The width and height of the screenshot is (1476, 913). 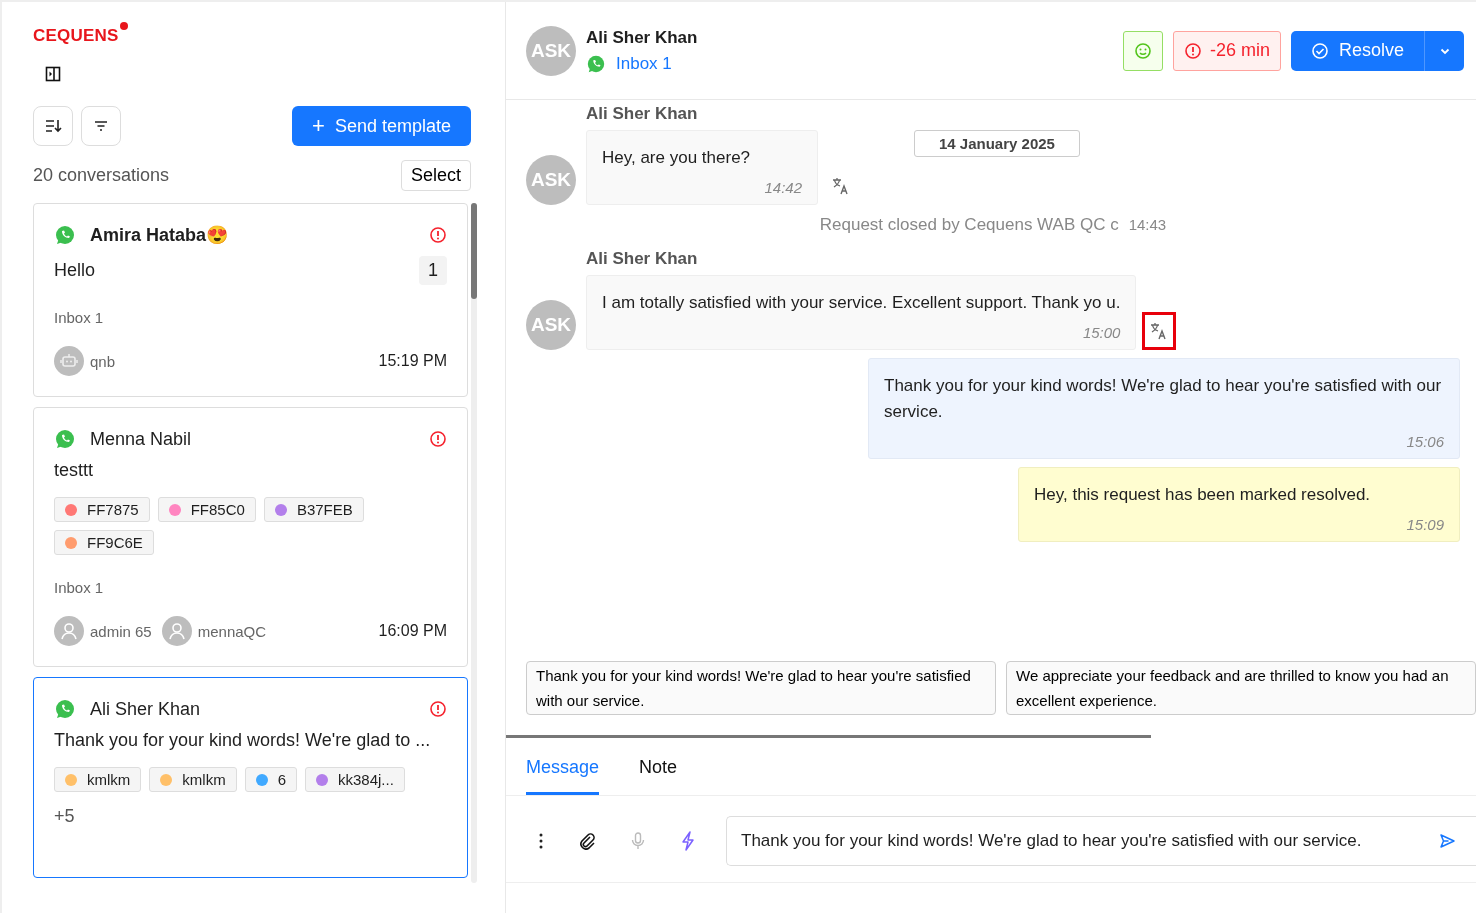 What do you see at coordinates (206, 509) in the screenshot?
I see `label-tag: FF85C0` at bounding box center [206, 509].